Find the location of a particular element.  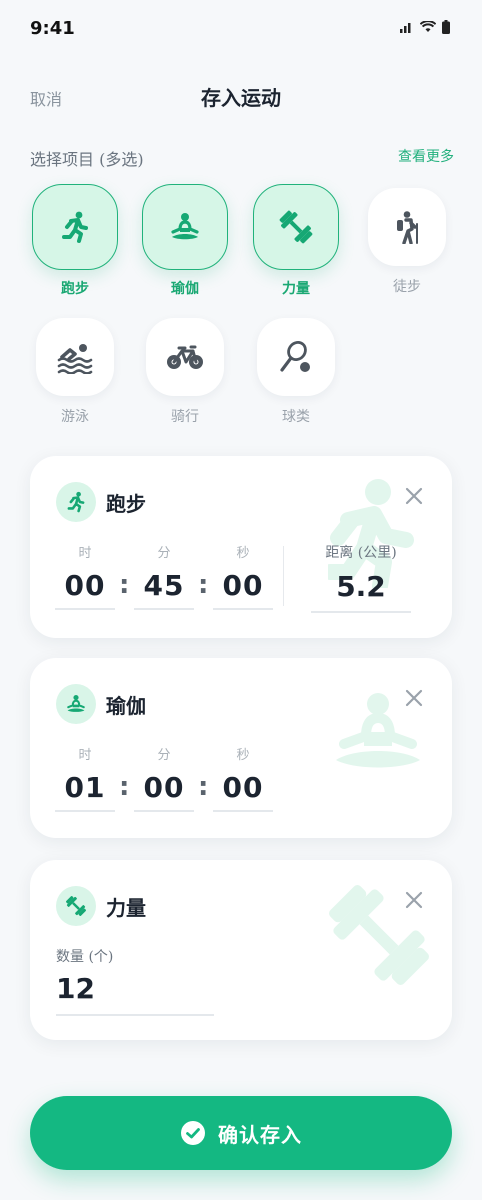

running-card: 跑步 时 00 : 分 45 : 秒 00 距离 (公里) 5.2 is located at coordinates (241, 547).